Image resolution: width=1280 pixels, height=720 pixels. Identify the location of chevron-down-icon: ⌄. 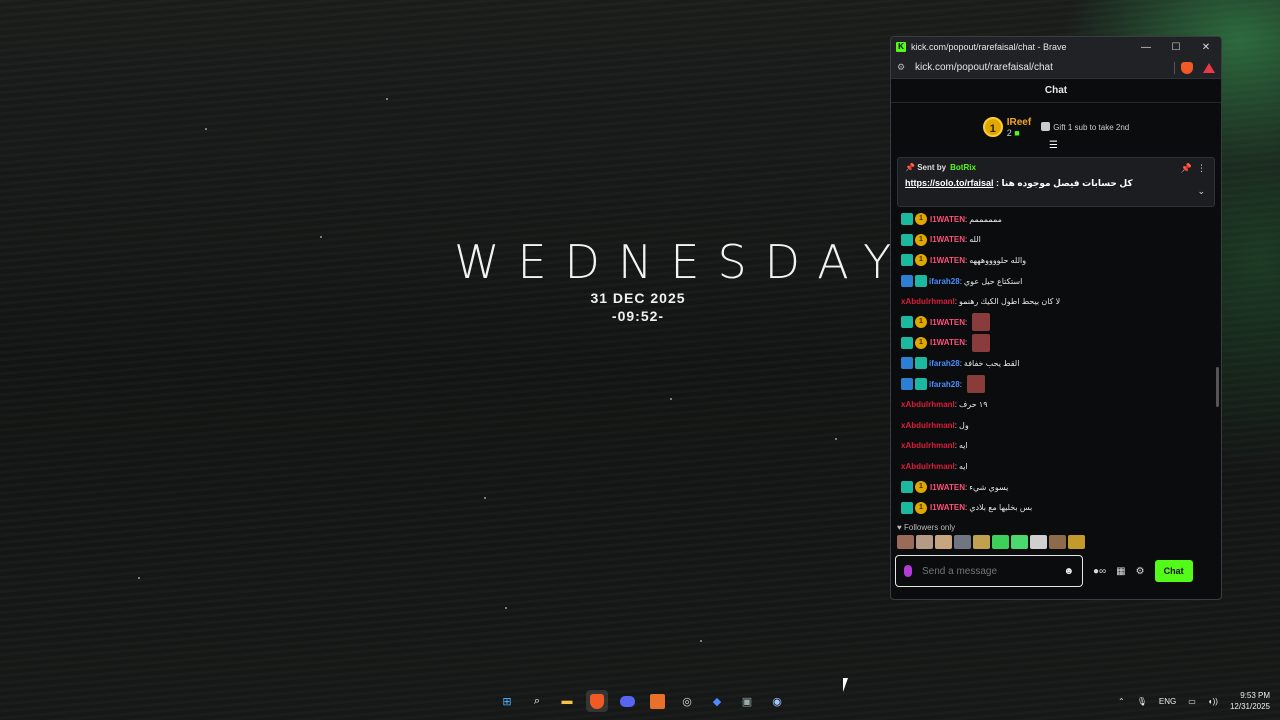
(1201, 191).